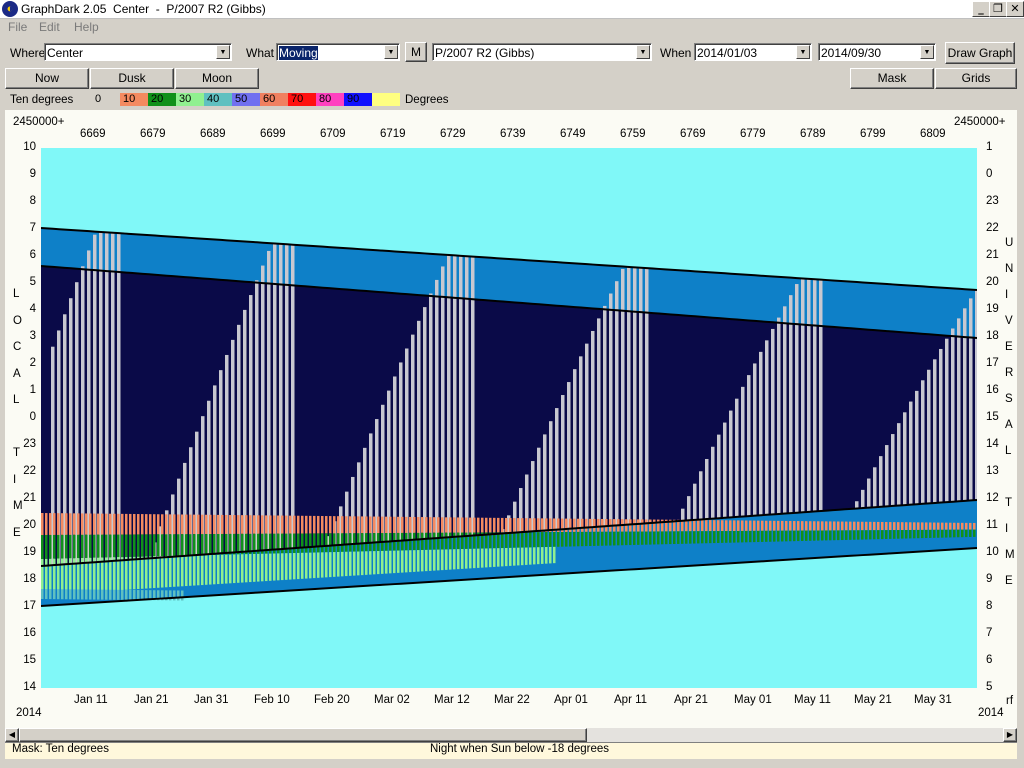 The height and width of the screenshot is (768, 1024). Describe the element at coordinates (49, 27) in the screenshot. I see `menu-edit: Edit` at that location.